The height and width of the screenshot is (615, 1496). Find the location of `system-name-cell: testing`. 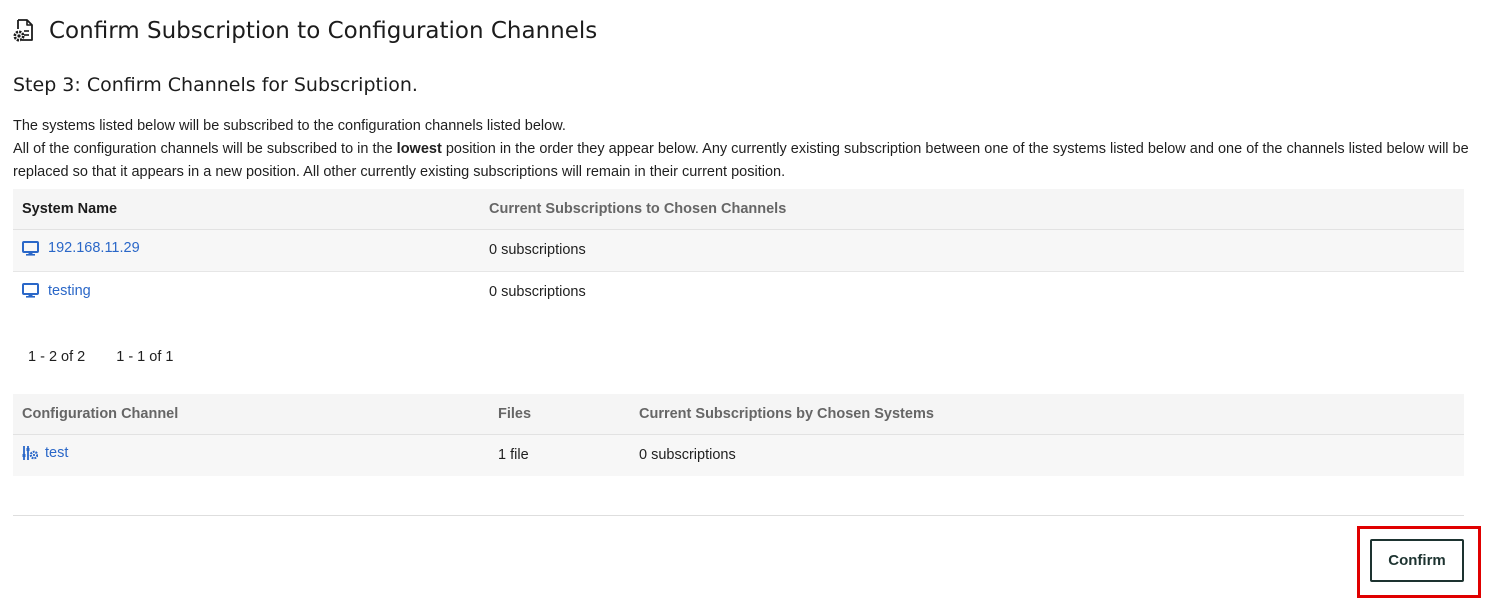

system-name-cell: testing is located at coordinates (246, 292).